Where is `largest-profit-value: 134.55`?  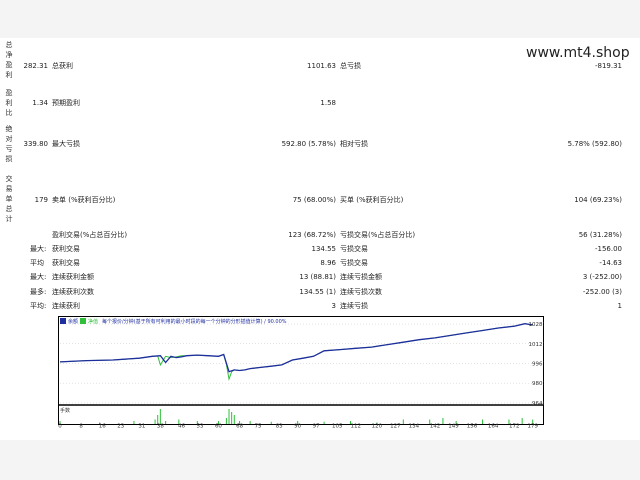 largest-profit-value: 134.55 is located at coordinates (324, 249).